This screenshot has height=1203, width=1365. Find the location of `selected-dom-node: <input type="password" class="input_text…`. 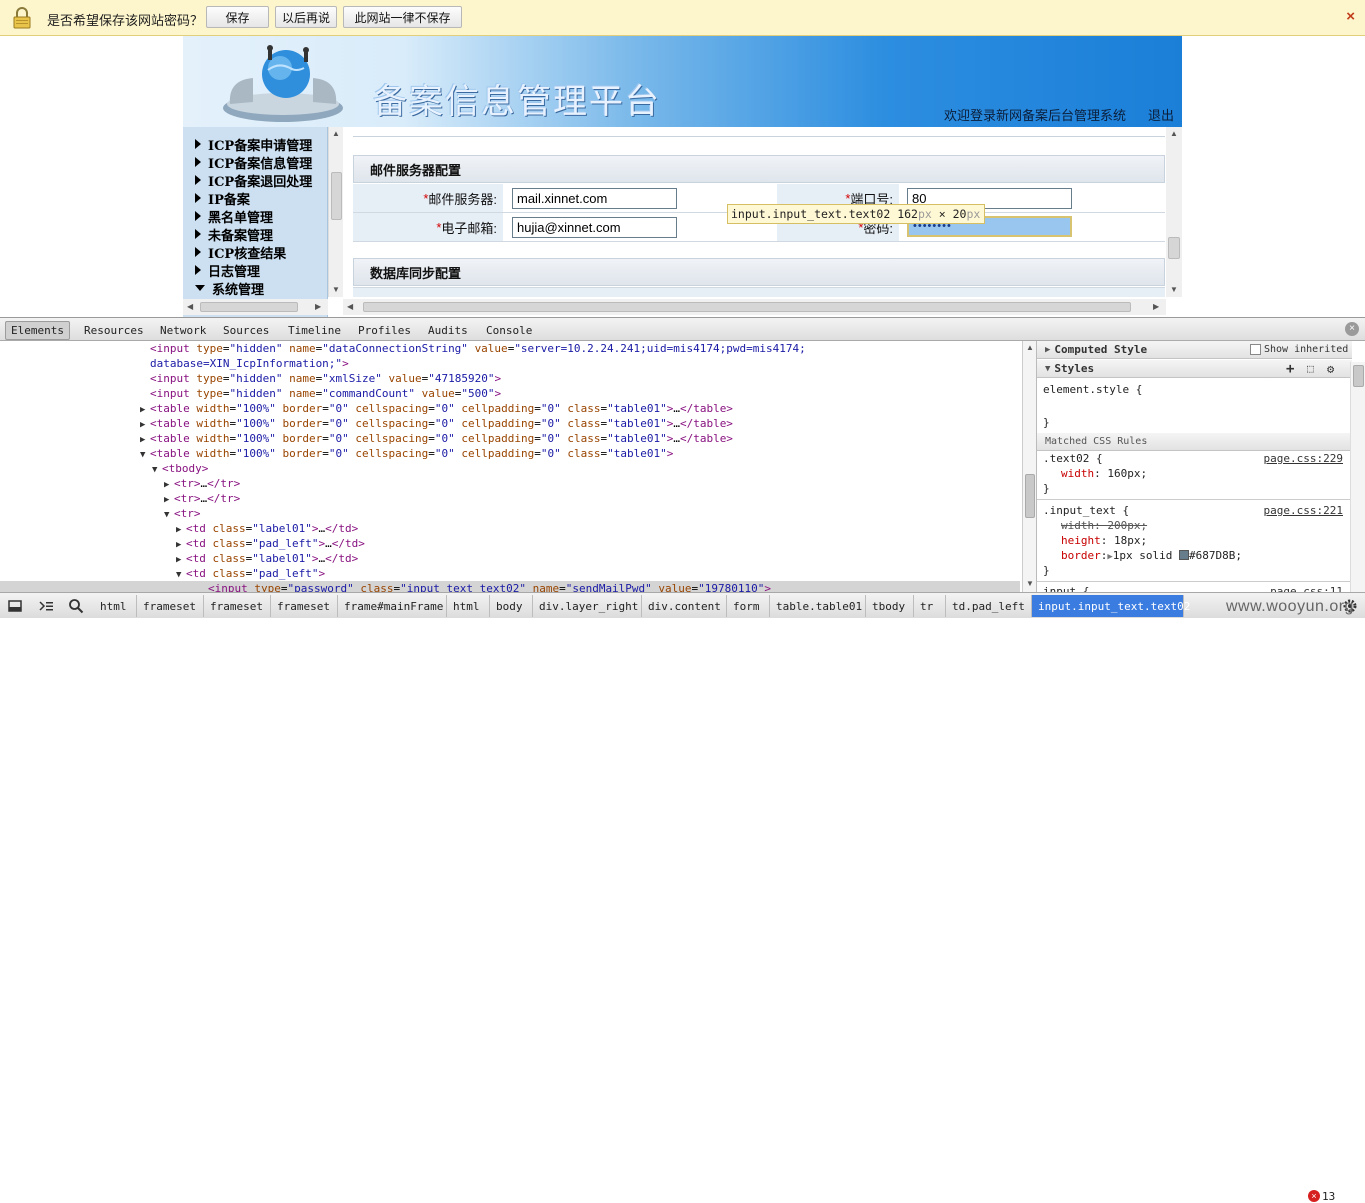

selected-dom-node: <input type="password" class="input_text… is located at coordinates (510, 586).